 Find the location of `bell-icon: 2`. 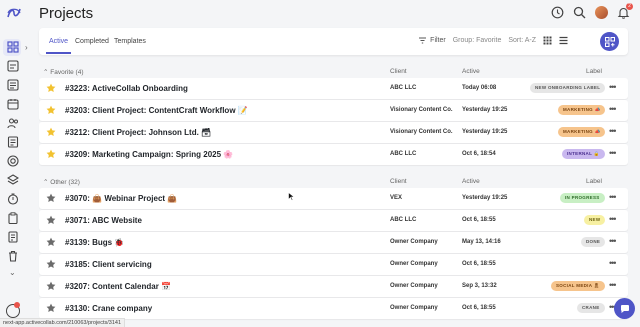

bell-icon: 2 is located at coordinates (625, 11).